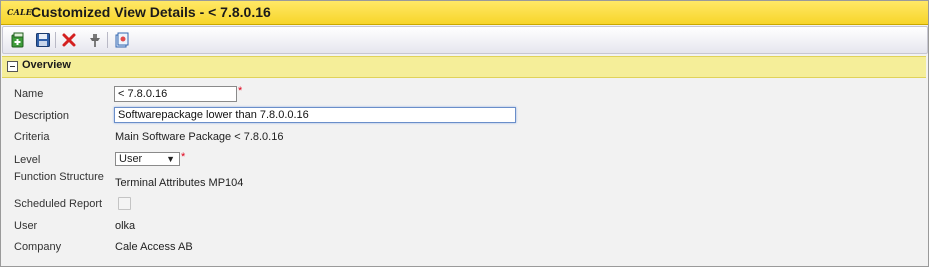 The image size is (929, 267). I want to click on name-label: Name, so click(29, 94).